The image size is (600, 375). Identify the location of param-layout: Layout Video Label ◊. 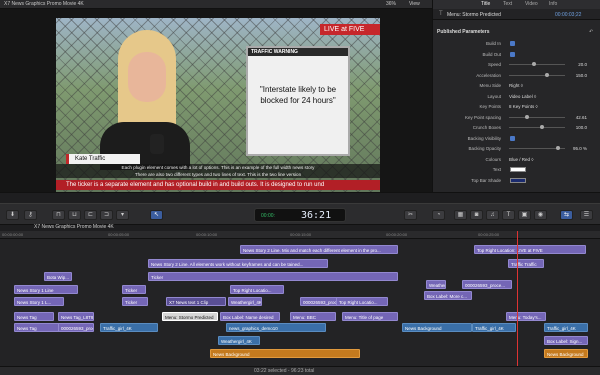
(516, 96).